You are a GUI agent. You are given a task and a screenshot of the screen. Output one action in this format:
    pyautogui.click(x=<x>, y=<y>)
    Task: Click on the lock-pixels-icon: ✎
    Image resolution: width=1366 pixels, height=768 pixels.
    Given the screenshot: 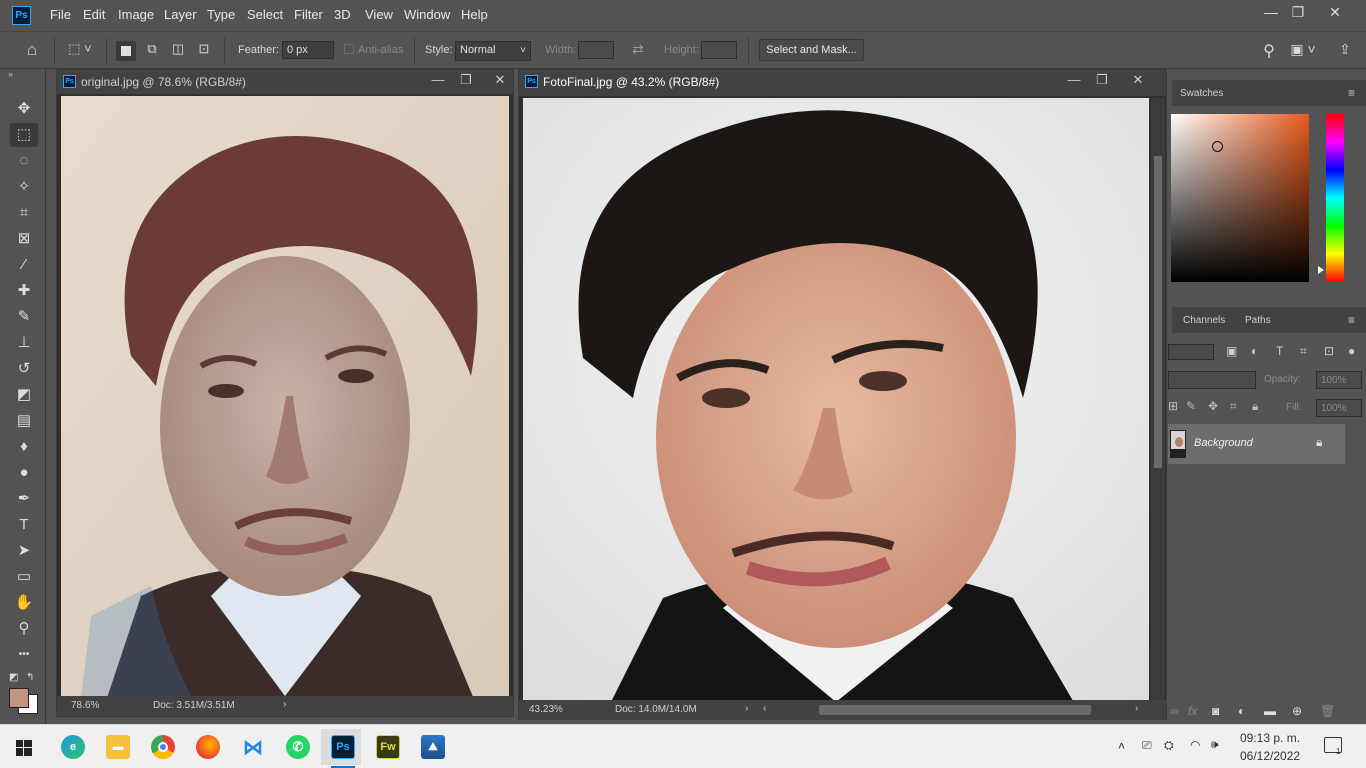 What is the action you would take?
    pyautogui.click(x=1191, y=406)
    